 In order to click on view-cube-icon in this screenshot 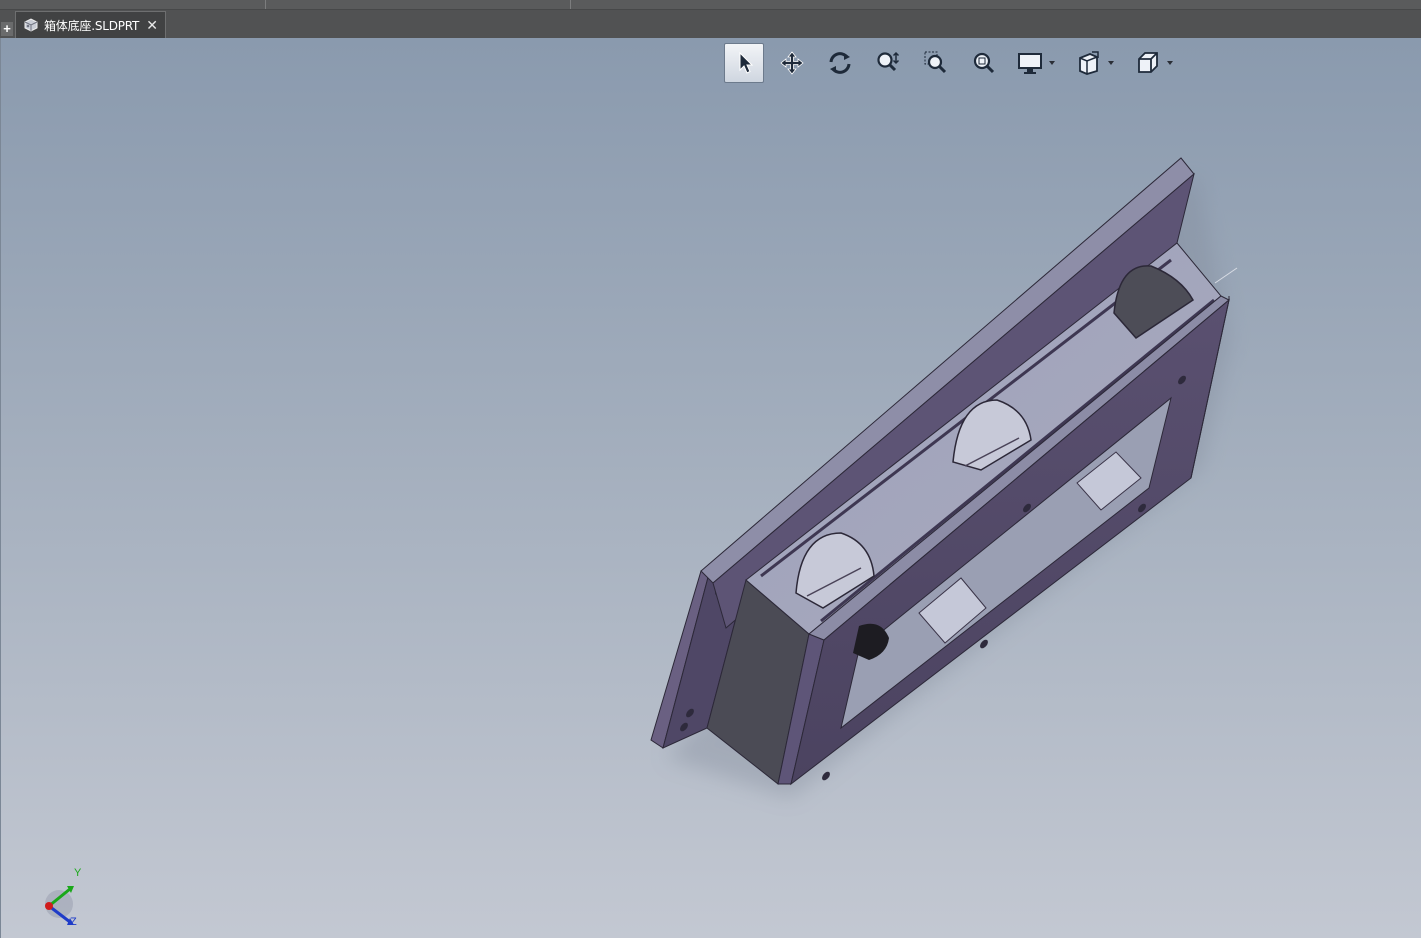, I will do `click(1148, 62)`.